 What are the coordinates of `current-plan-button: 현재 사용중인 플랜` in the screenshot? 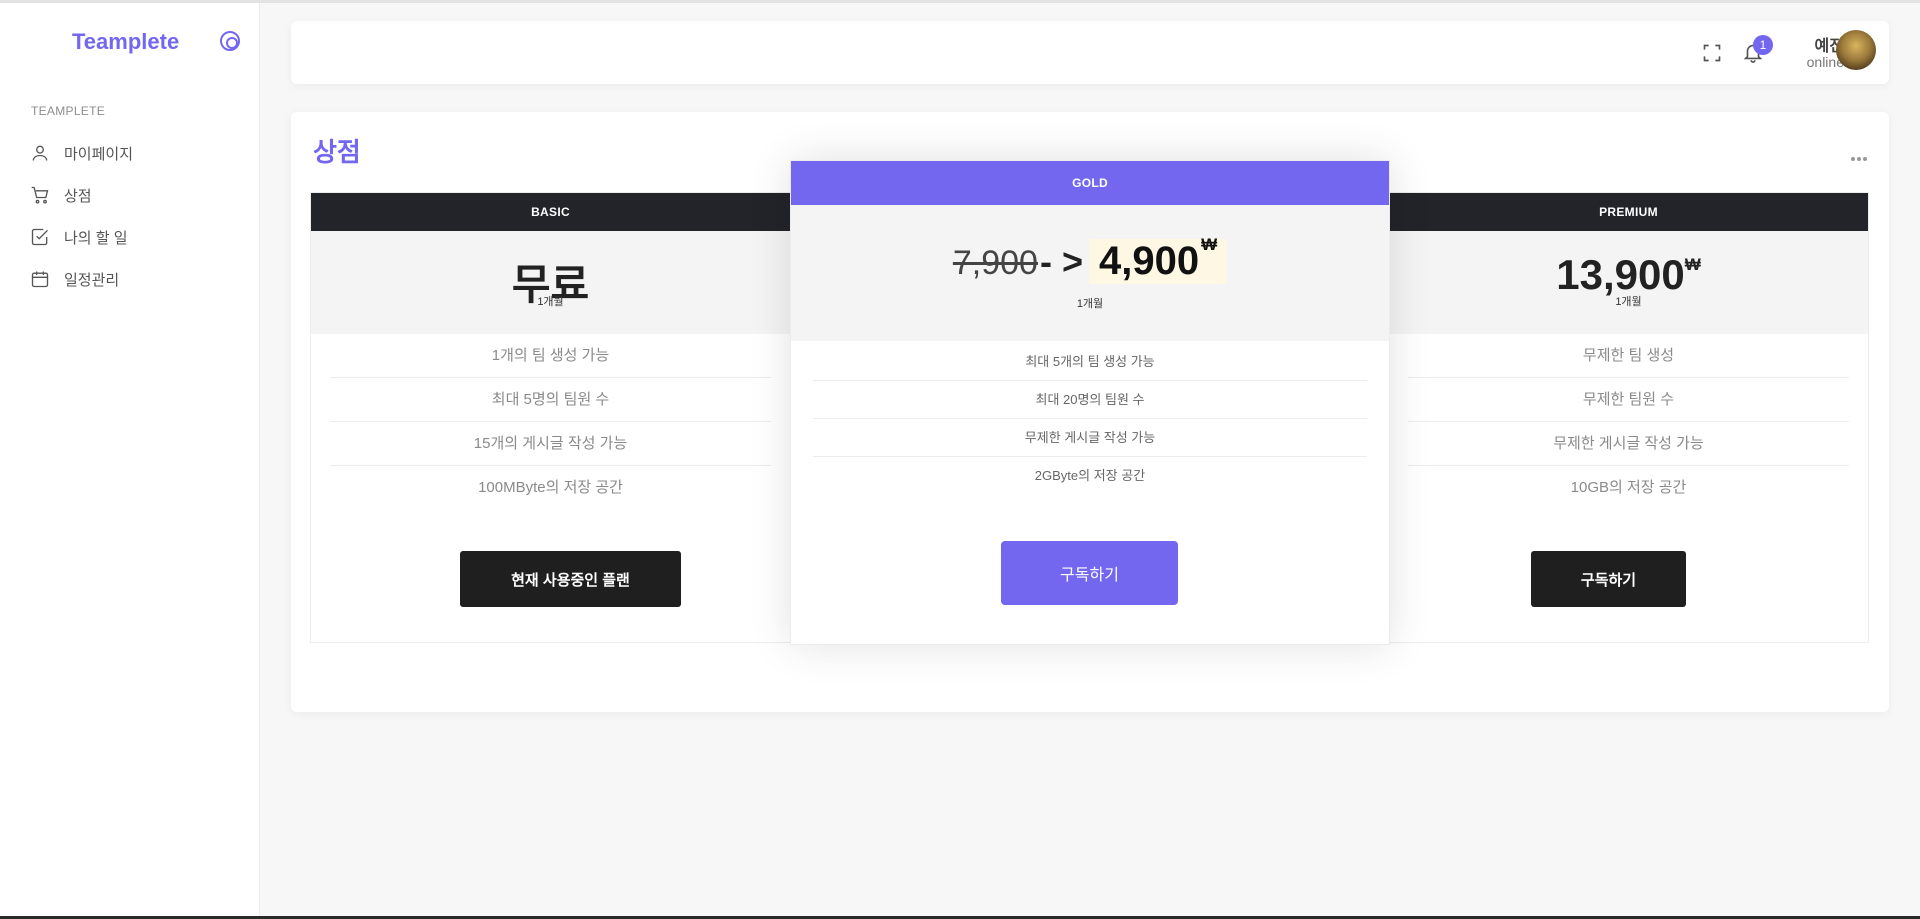 It's located at (570, 579).